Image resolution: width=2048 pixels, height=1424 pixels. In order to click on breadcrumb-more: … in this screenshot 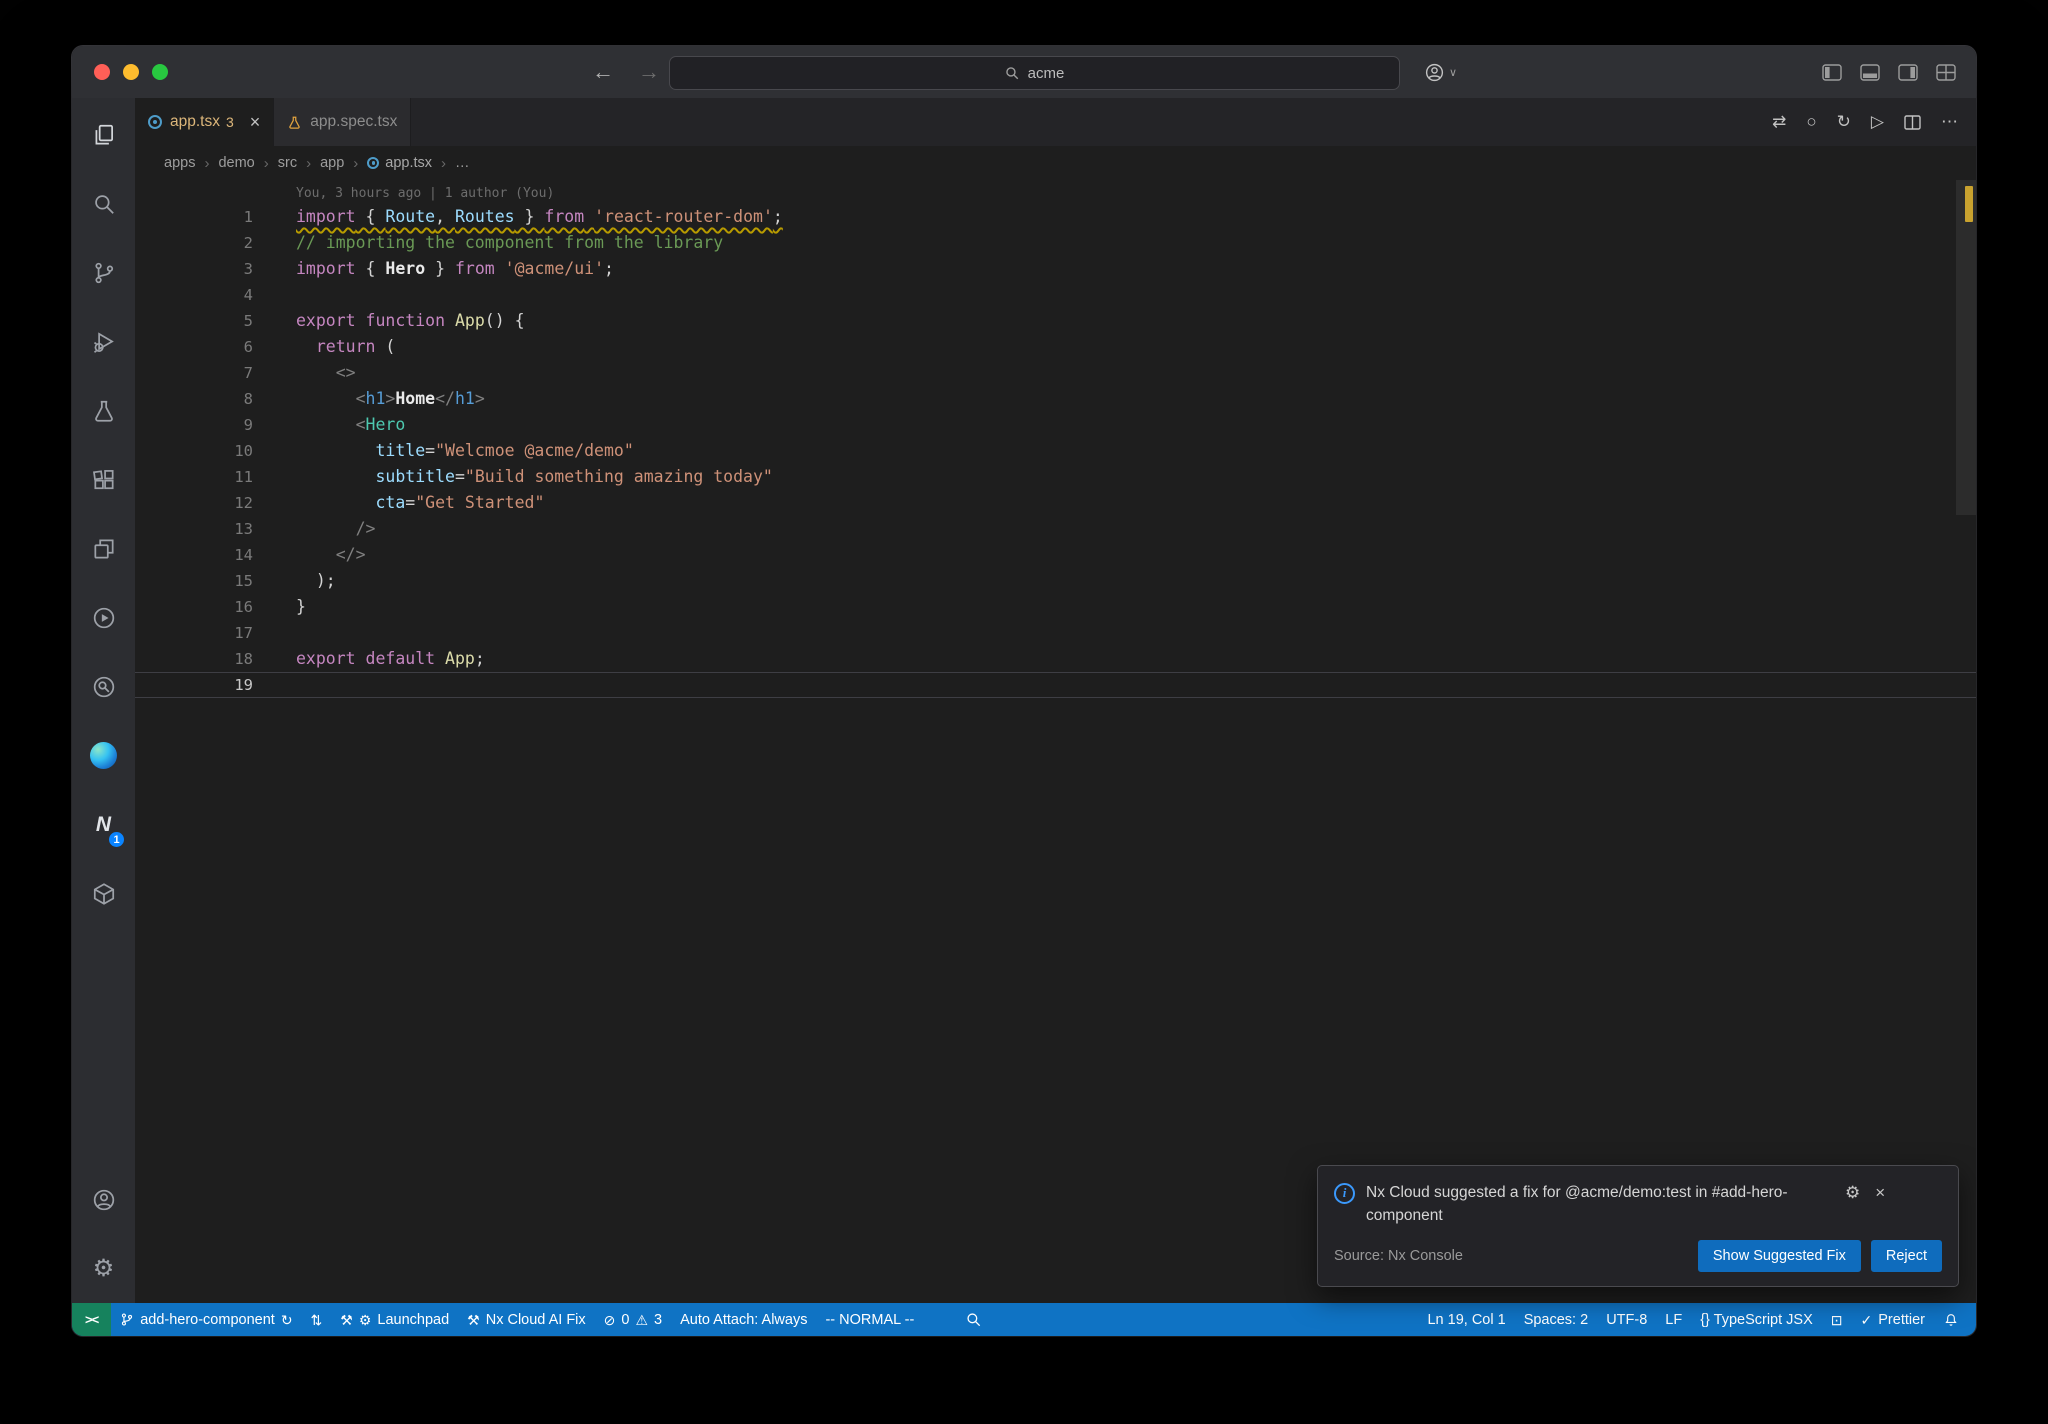, I will do `click(462, 163)`.